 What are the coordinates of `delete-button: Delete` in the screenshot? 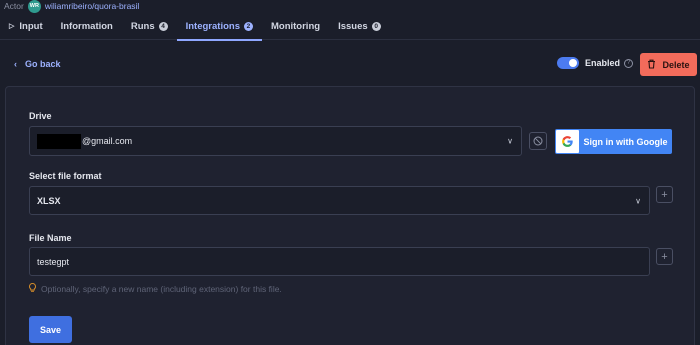 It's located at (668, 64).